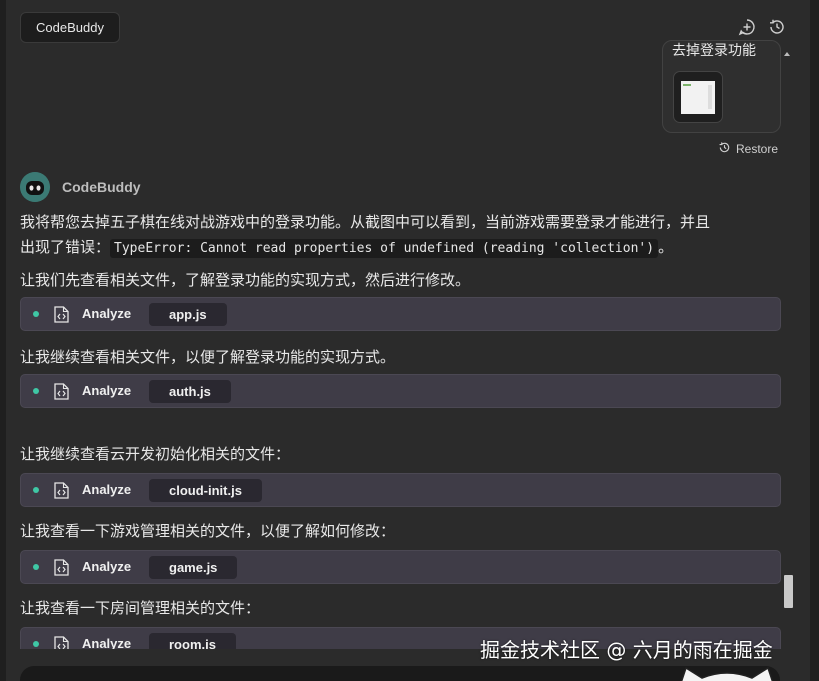  I want to click on codebuddy-avatar, so click(35, 187).